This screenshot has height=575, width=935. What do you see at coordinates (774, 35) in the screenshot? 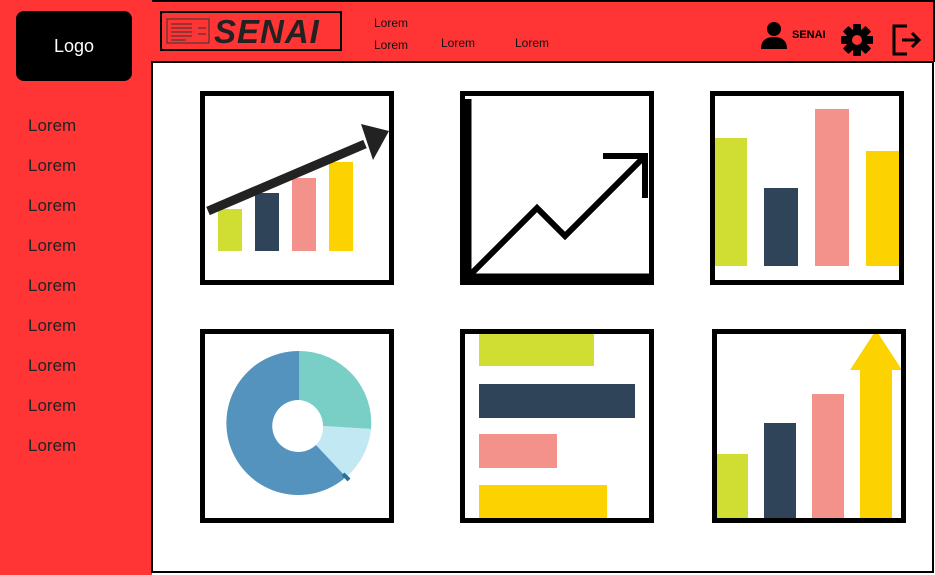
I see `user-icon` at bounding box center [774, 35].